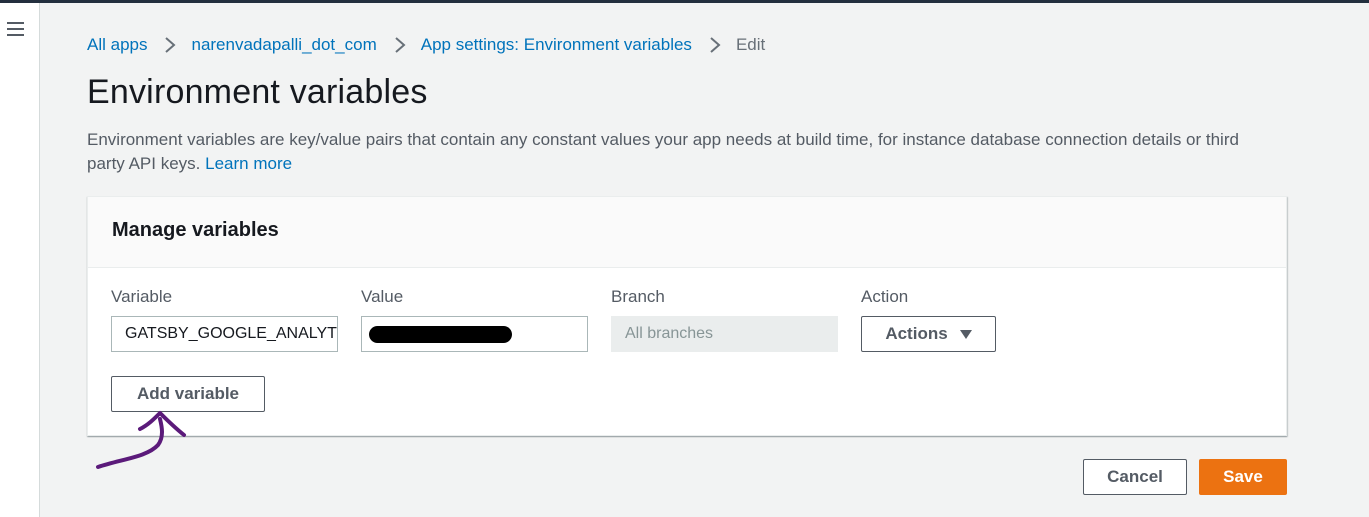 The height and width of the screenshot is (517, 1369). Describe the element at coordinates (248, 163) in the screenshot. I see `learn-more-link: Learn more` at that location.